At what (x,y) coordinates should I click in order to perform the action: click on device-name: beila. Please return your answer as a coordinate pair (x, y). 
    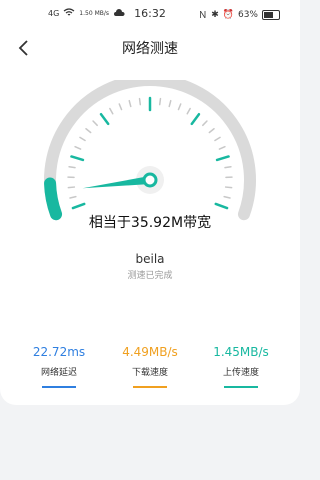
    Looking at the image, I should click on (150, 259).